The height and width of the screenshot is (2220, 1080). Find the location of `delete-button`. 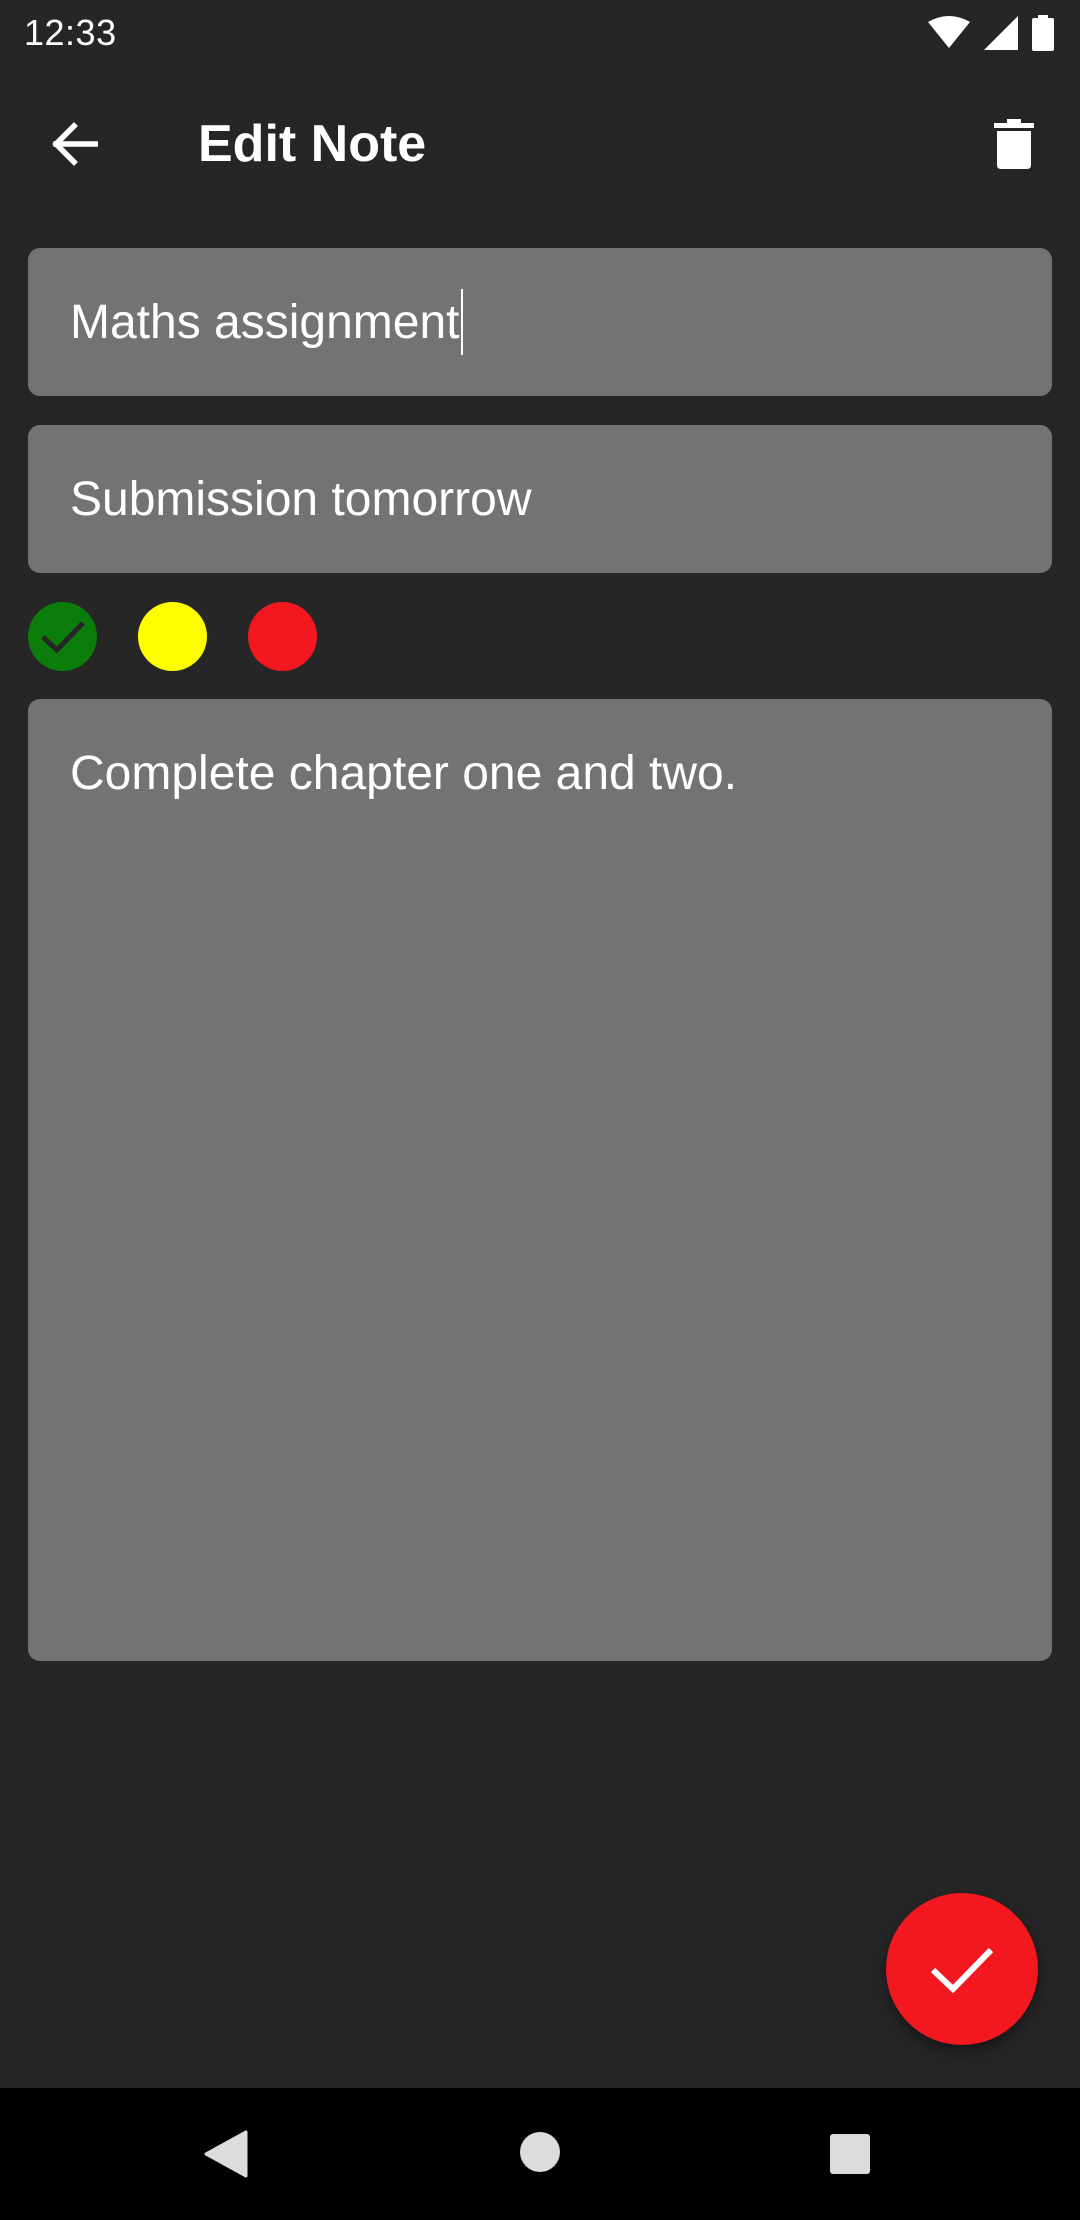

delete-button is located at coordinates (1014, 144).